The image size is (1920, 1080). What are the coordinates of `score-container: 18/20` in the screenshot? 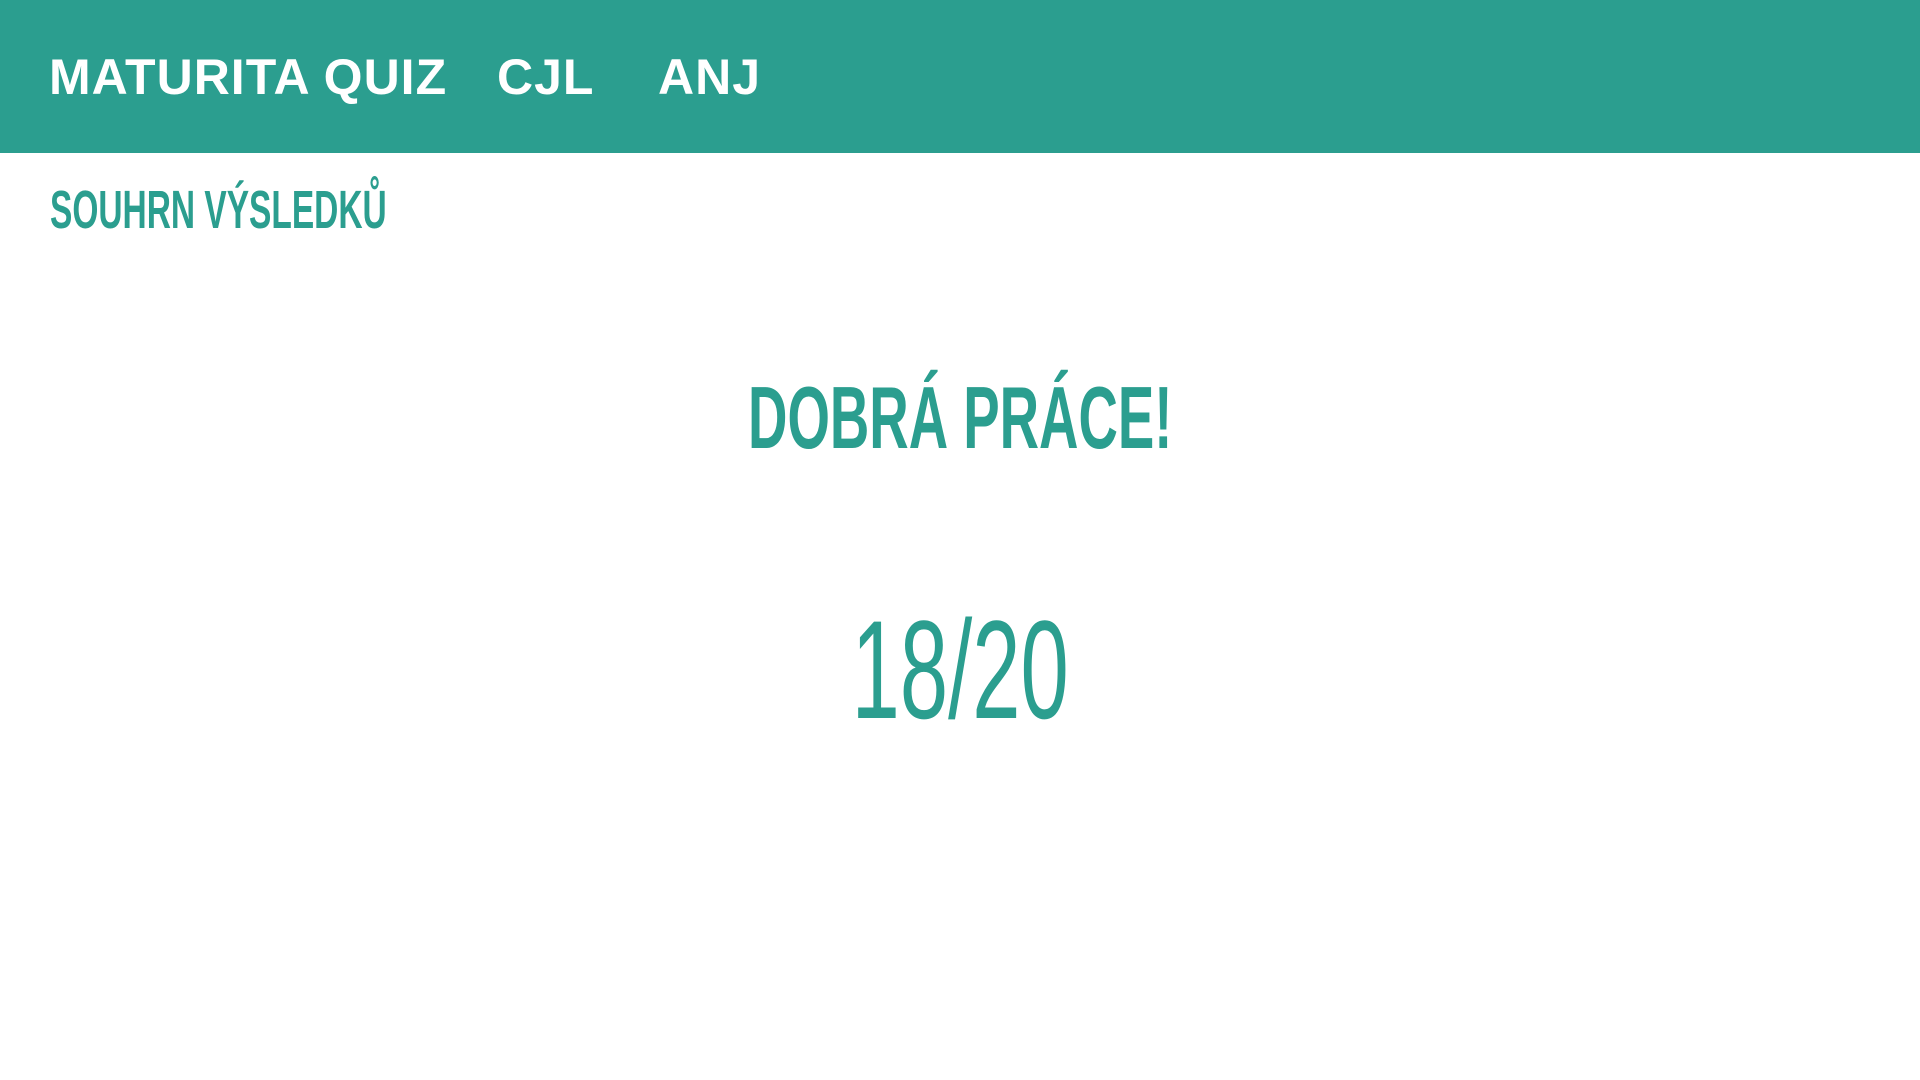 It's located at (960, 670).